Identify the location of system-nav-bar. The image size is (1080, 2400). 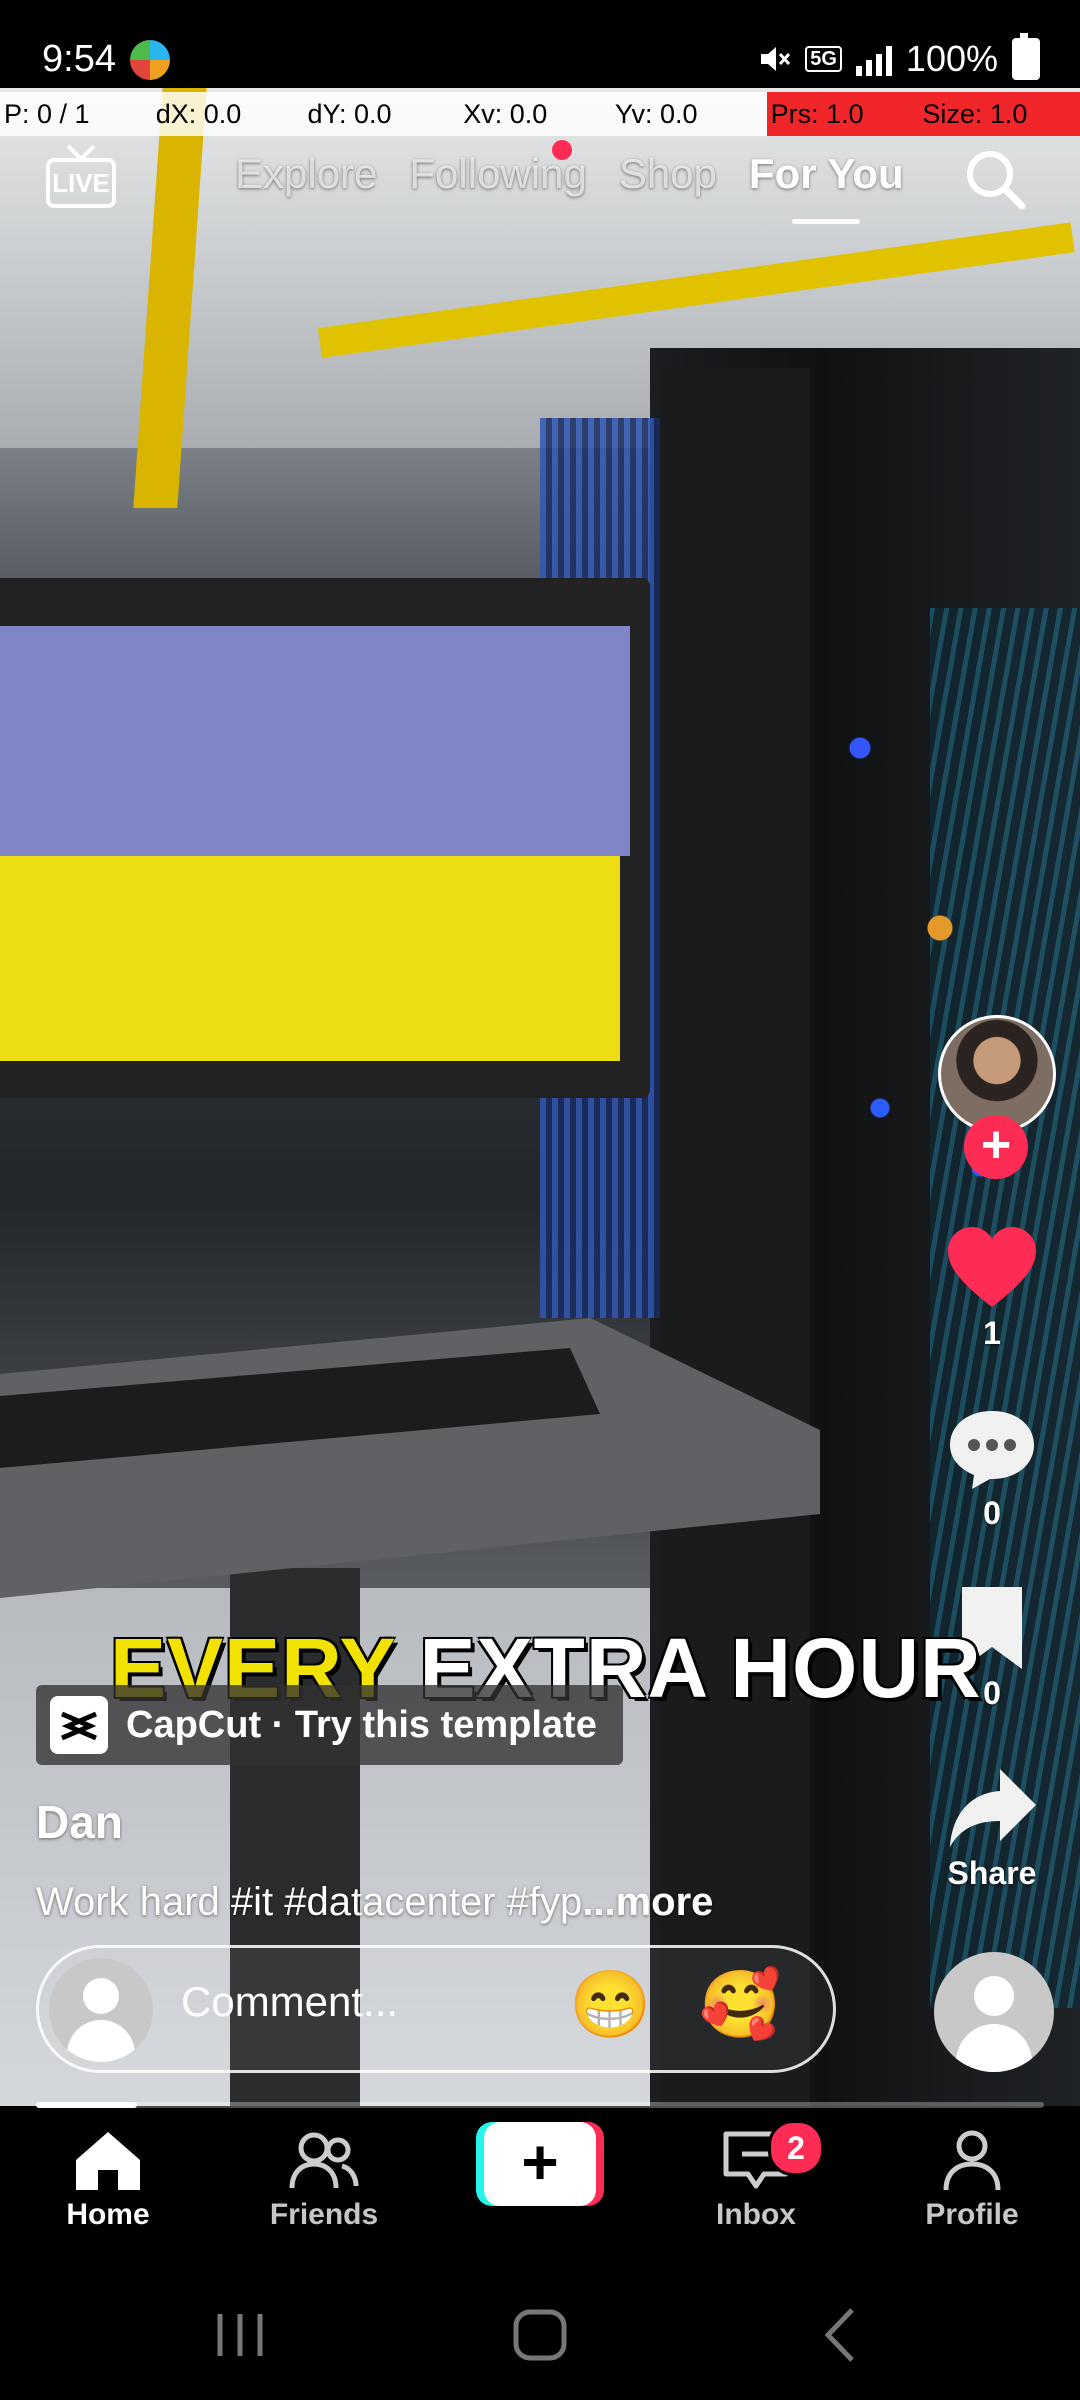
(540, 2335).